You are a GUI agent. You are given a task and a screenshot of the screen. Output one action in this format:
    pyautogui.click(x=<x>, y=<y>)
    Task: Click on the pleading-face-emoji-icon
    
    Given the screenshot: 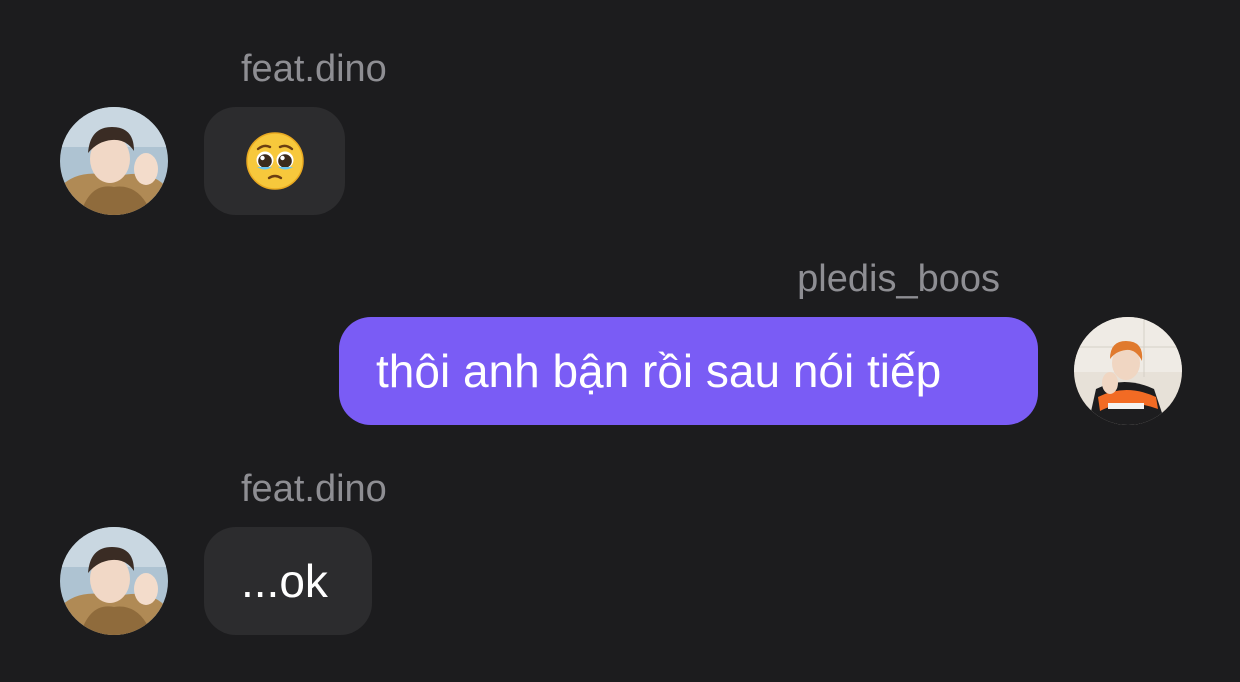 What is the action you would take?
    pyautogui.click(x=274, y=161)
    